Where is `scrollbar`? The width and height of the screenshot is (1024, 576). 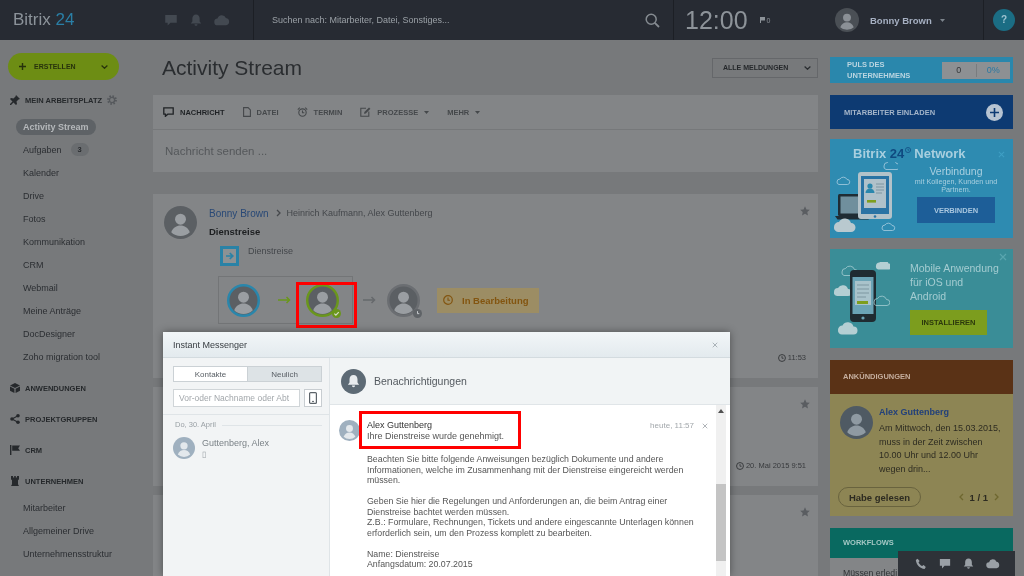 scrollbar is located at coordinates (721, 490).